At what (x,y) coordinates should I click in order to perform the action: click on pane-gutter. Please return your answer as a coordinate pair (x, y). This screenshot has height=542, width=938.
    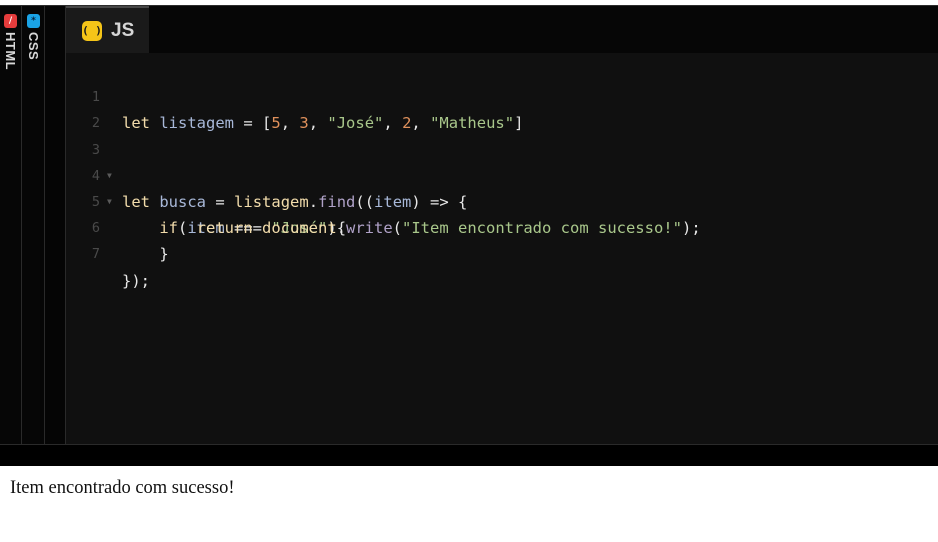
    Looking at the image, I should click on (55, 225).